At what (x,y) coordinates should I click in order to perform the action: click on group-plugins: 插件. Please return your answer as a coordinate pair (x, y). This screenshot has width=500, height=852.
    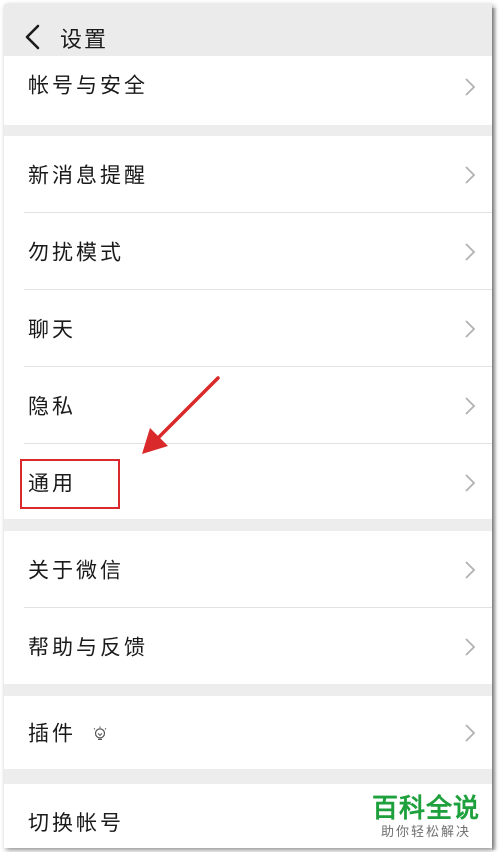
    Looking at the image, I should click on (248, 732).